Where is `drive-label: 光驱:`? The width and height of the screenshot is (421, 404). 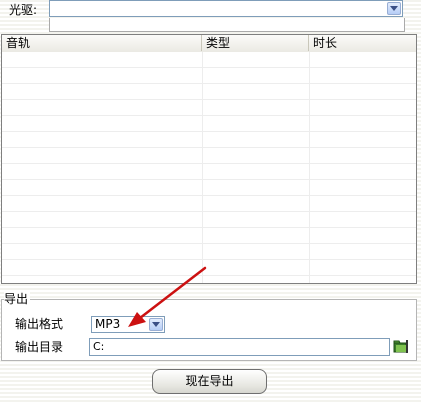 drive-label: 光驱: is located at coordinates (23, 10).